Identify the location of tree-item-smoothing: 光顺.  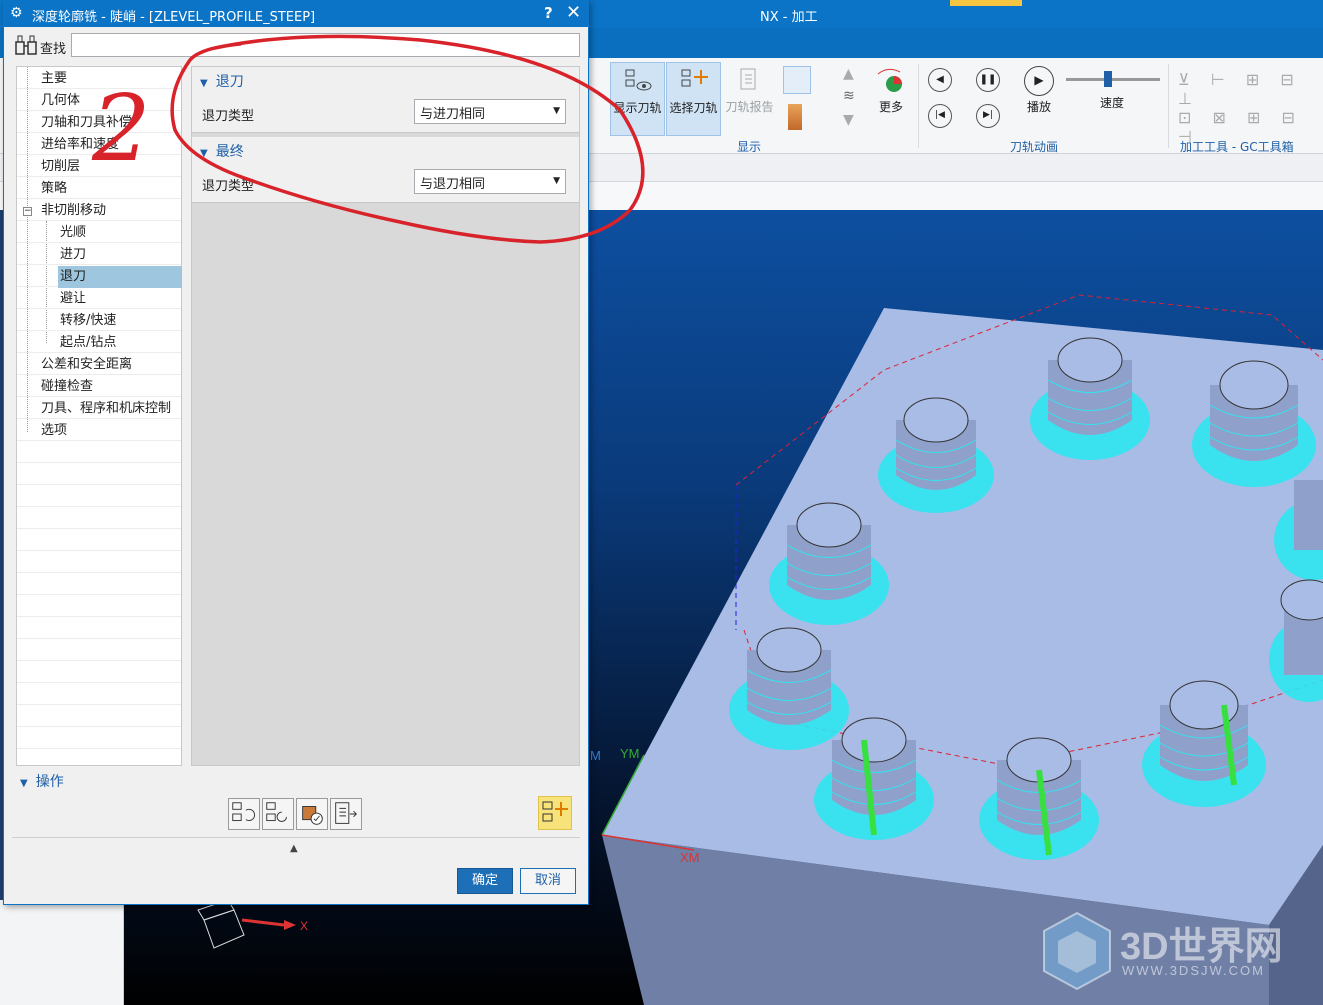
(73, 233).